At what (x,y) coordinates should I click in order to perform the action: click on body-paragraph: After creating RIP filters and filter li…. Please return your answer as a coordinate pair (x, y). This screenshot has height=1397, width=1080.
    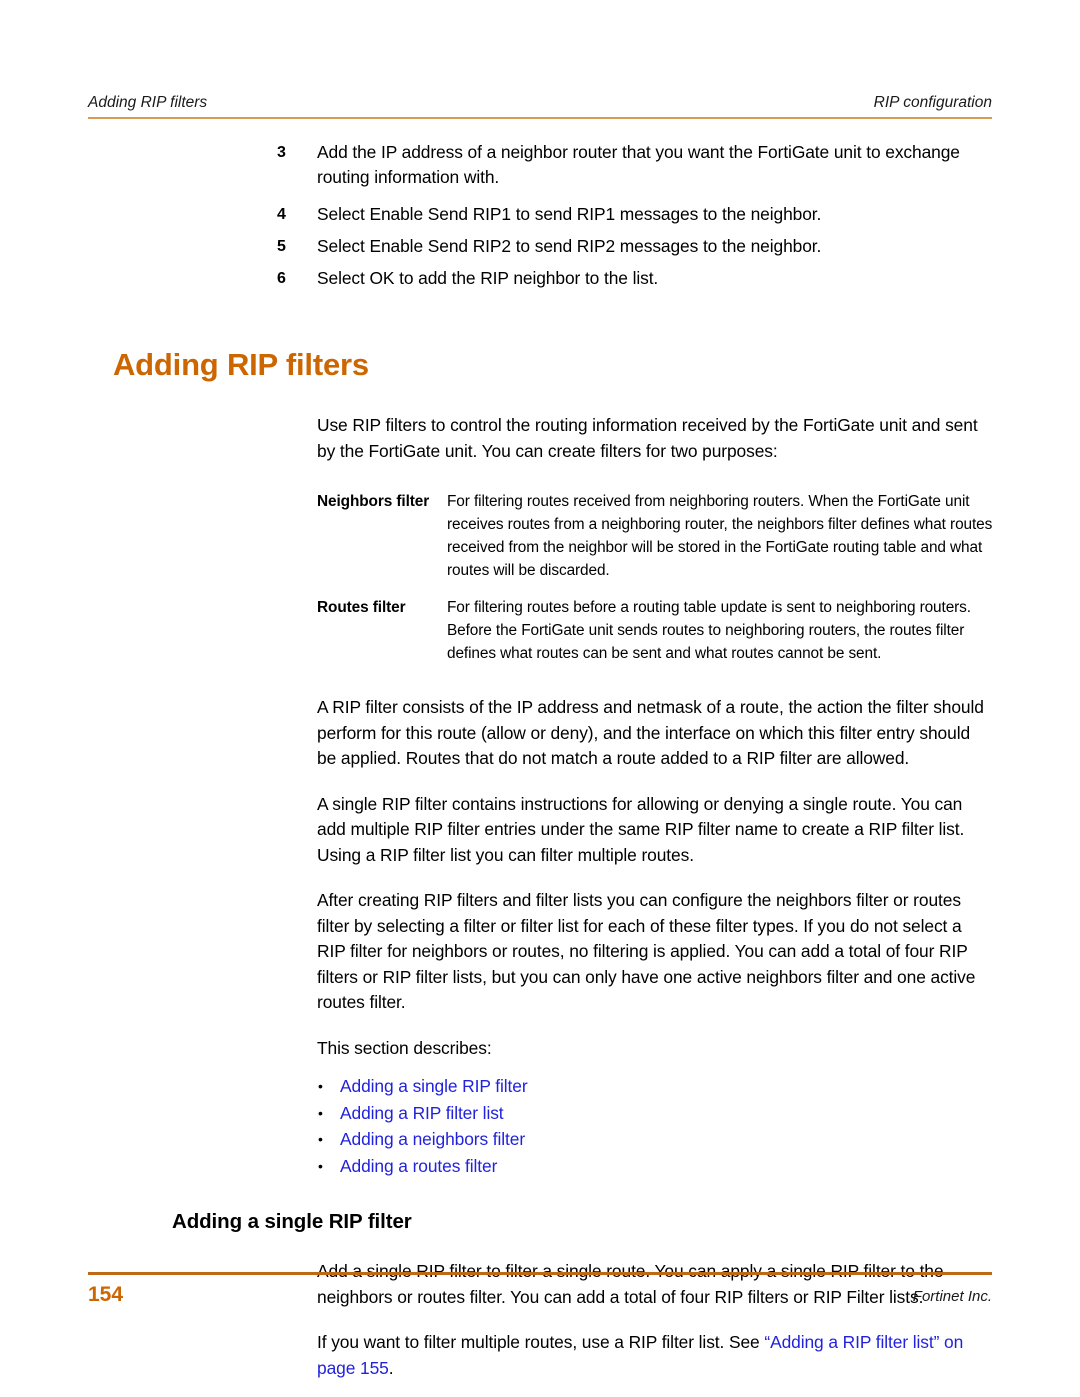
    Looking at the image, I should click on (646, 951).